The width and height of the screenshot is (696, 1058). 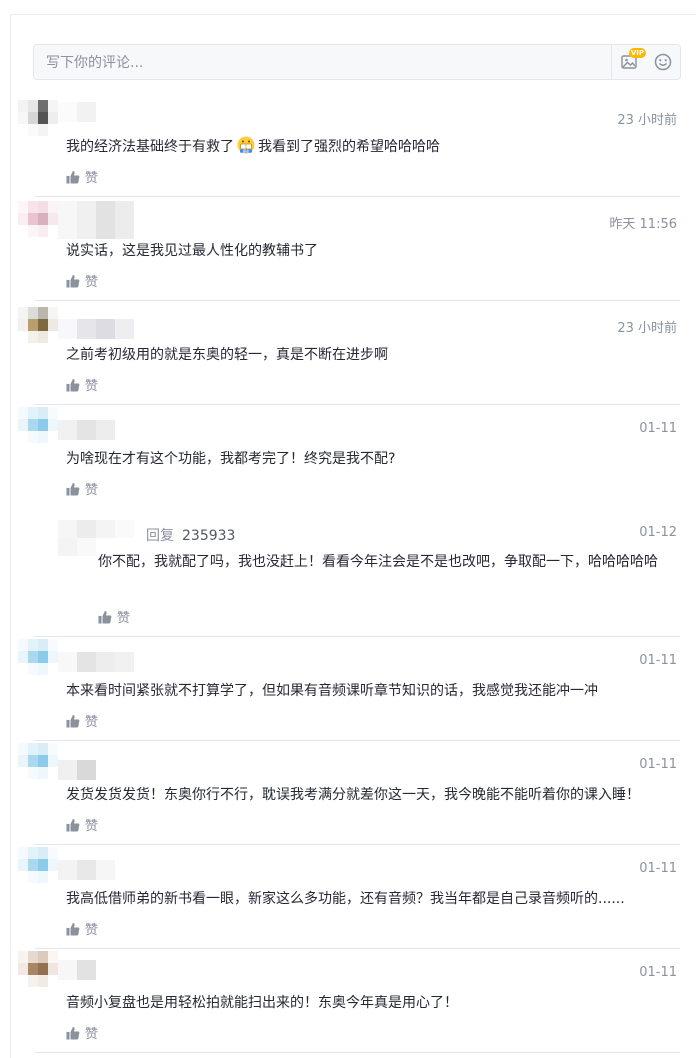 What do you see at coordinates (357, 62) in the screenshot?
I see `comment-input: 写下你的评论... VIP` at bounding box center [357, 62].